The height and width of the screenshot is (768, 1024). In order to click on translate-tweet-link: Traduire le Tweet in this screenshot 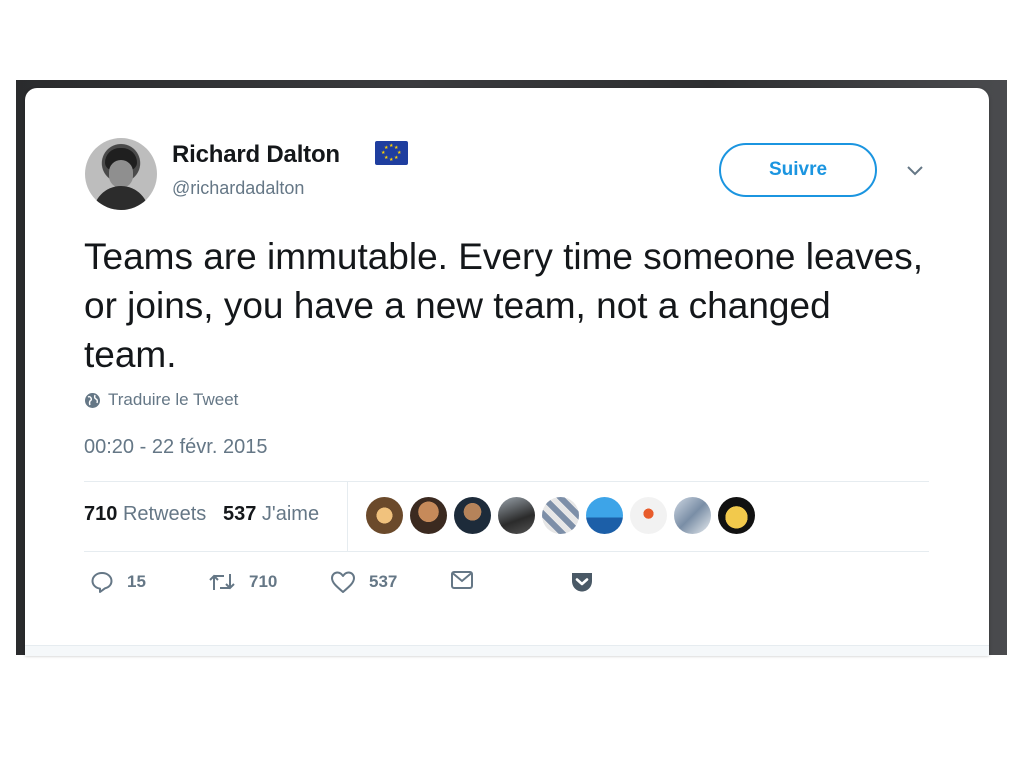, I will do `click(161, 400)`.